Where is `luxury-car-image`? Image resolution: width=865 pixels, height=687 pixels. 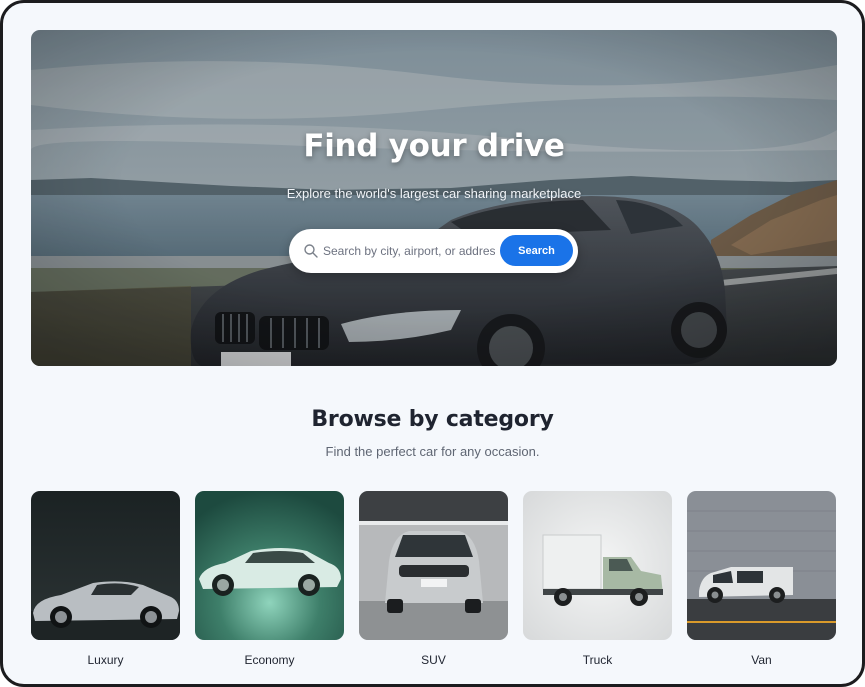 luxury-car-image is located at coordinates (105, 565).